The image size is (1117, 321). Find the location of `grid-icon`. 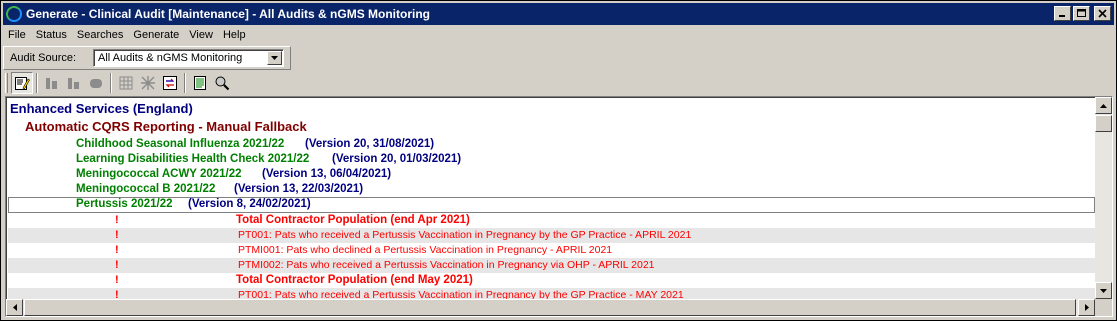

grid-icon is located at coordinates (126, 83).